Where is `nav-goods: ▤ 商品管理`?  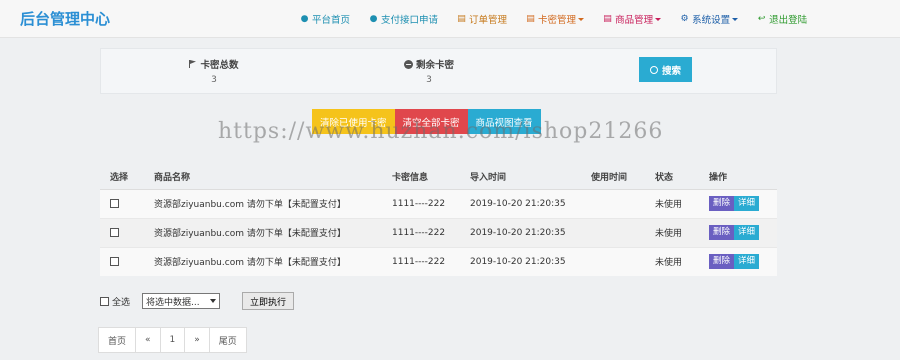
nav-goods: ▤ 商品管理 is located at coordinates (632, 19).